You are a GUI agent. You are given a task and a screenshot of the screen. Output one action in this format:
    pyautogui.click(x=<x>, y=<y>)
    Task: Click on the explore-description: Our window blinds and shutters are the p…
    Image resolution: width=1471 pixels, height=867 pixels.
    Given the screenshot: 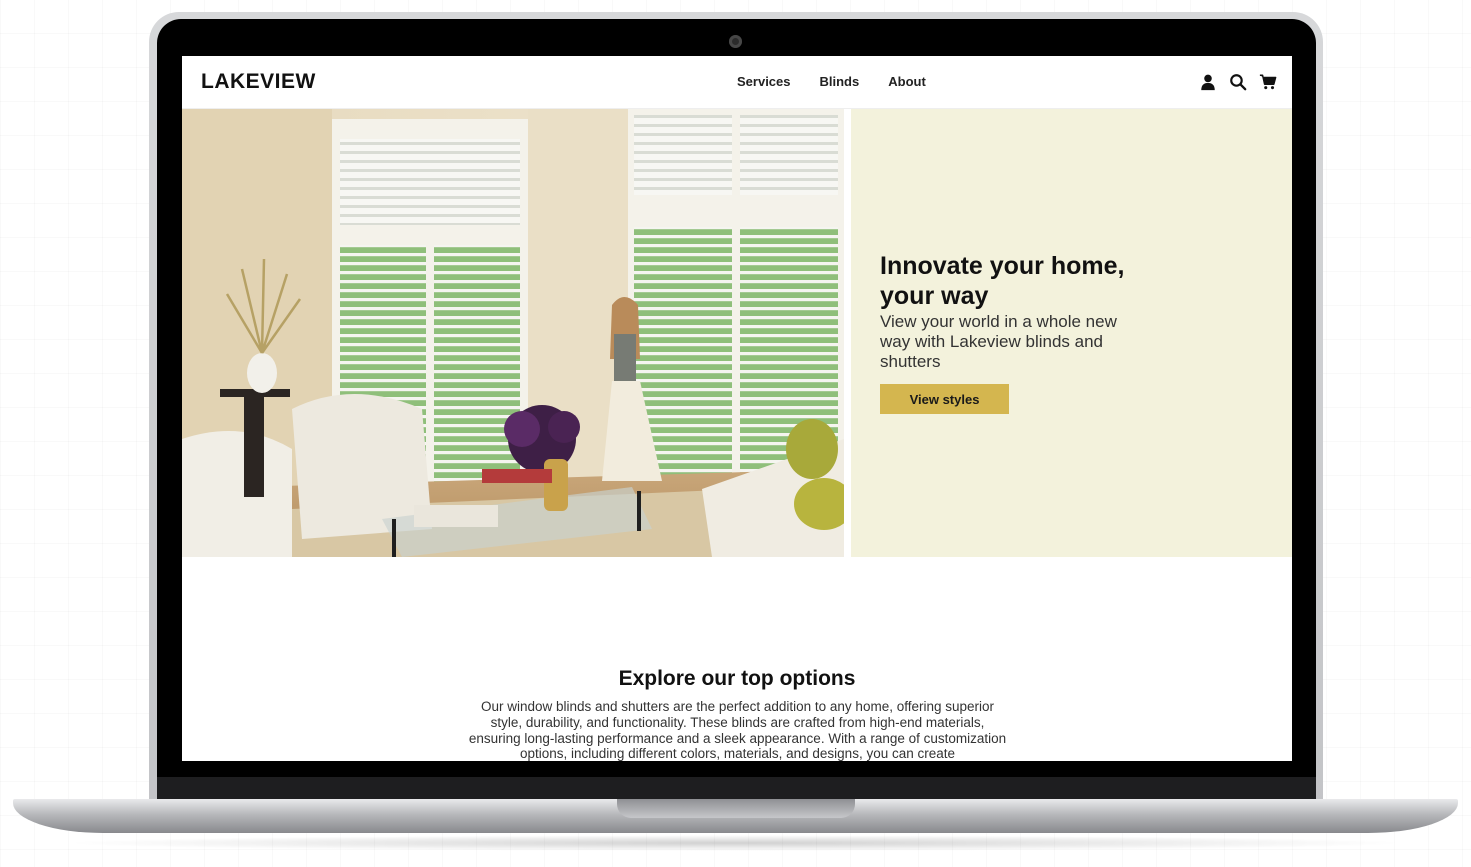 What is the action you would take?
    pyautogui.click(x=737, y=730)
    